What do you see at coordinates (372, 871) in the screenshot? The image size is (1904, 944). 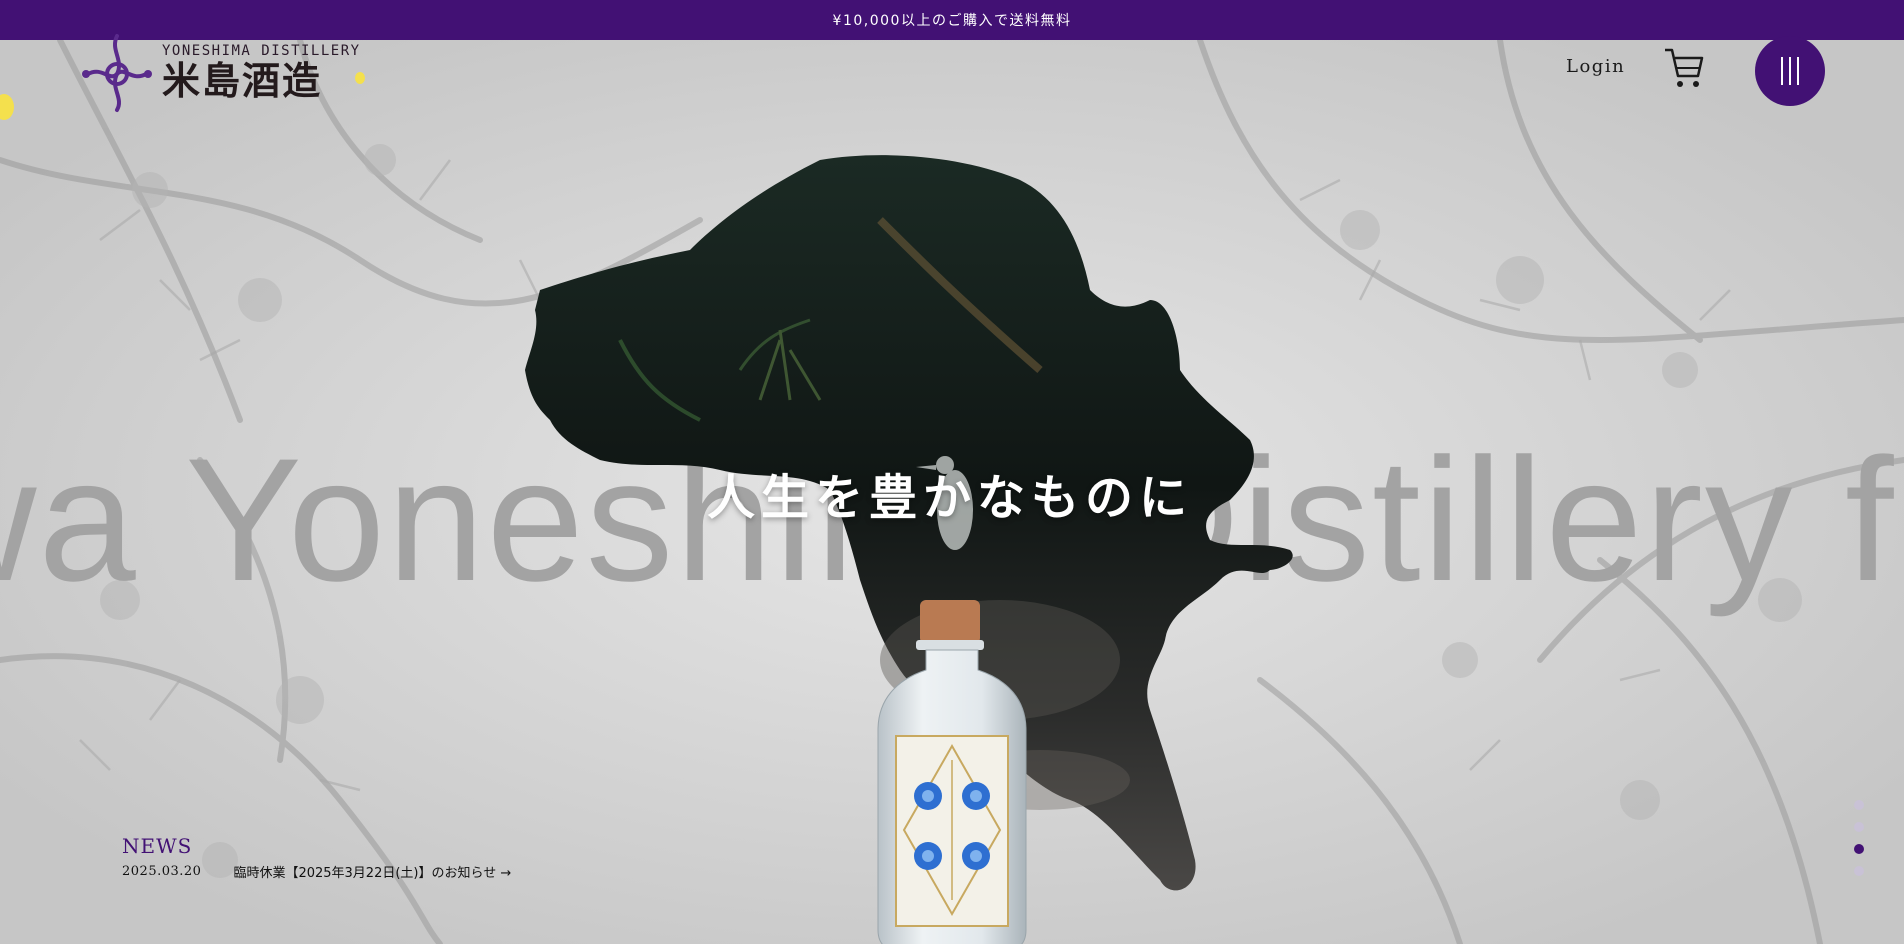 I see `news-link: 臨時休業【2025年3月22日(土)】のお知らせ →` at bounding box center [372, 871].